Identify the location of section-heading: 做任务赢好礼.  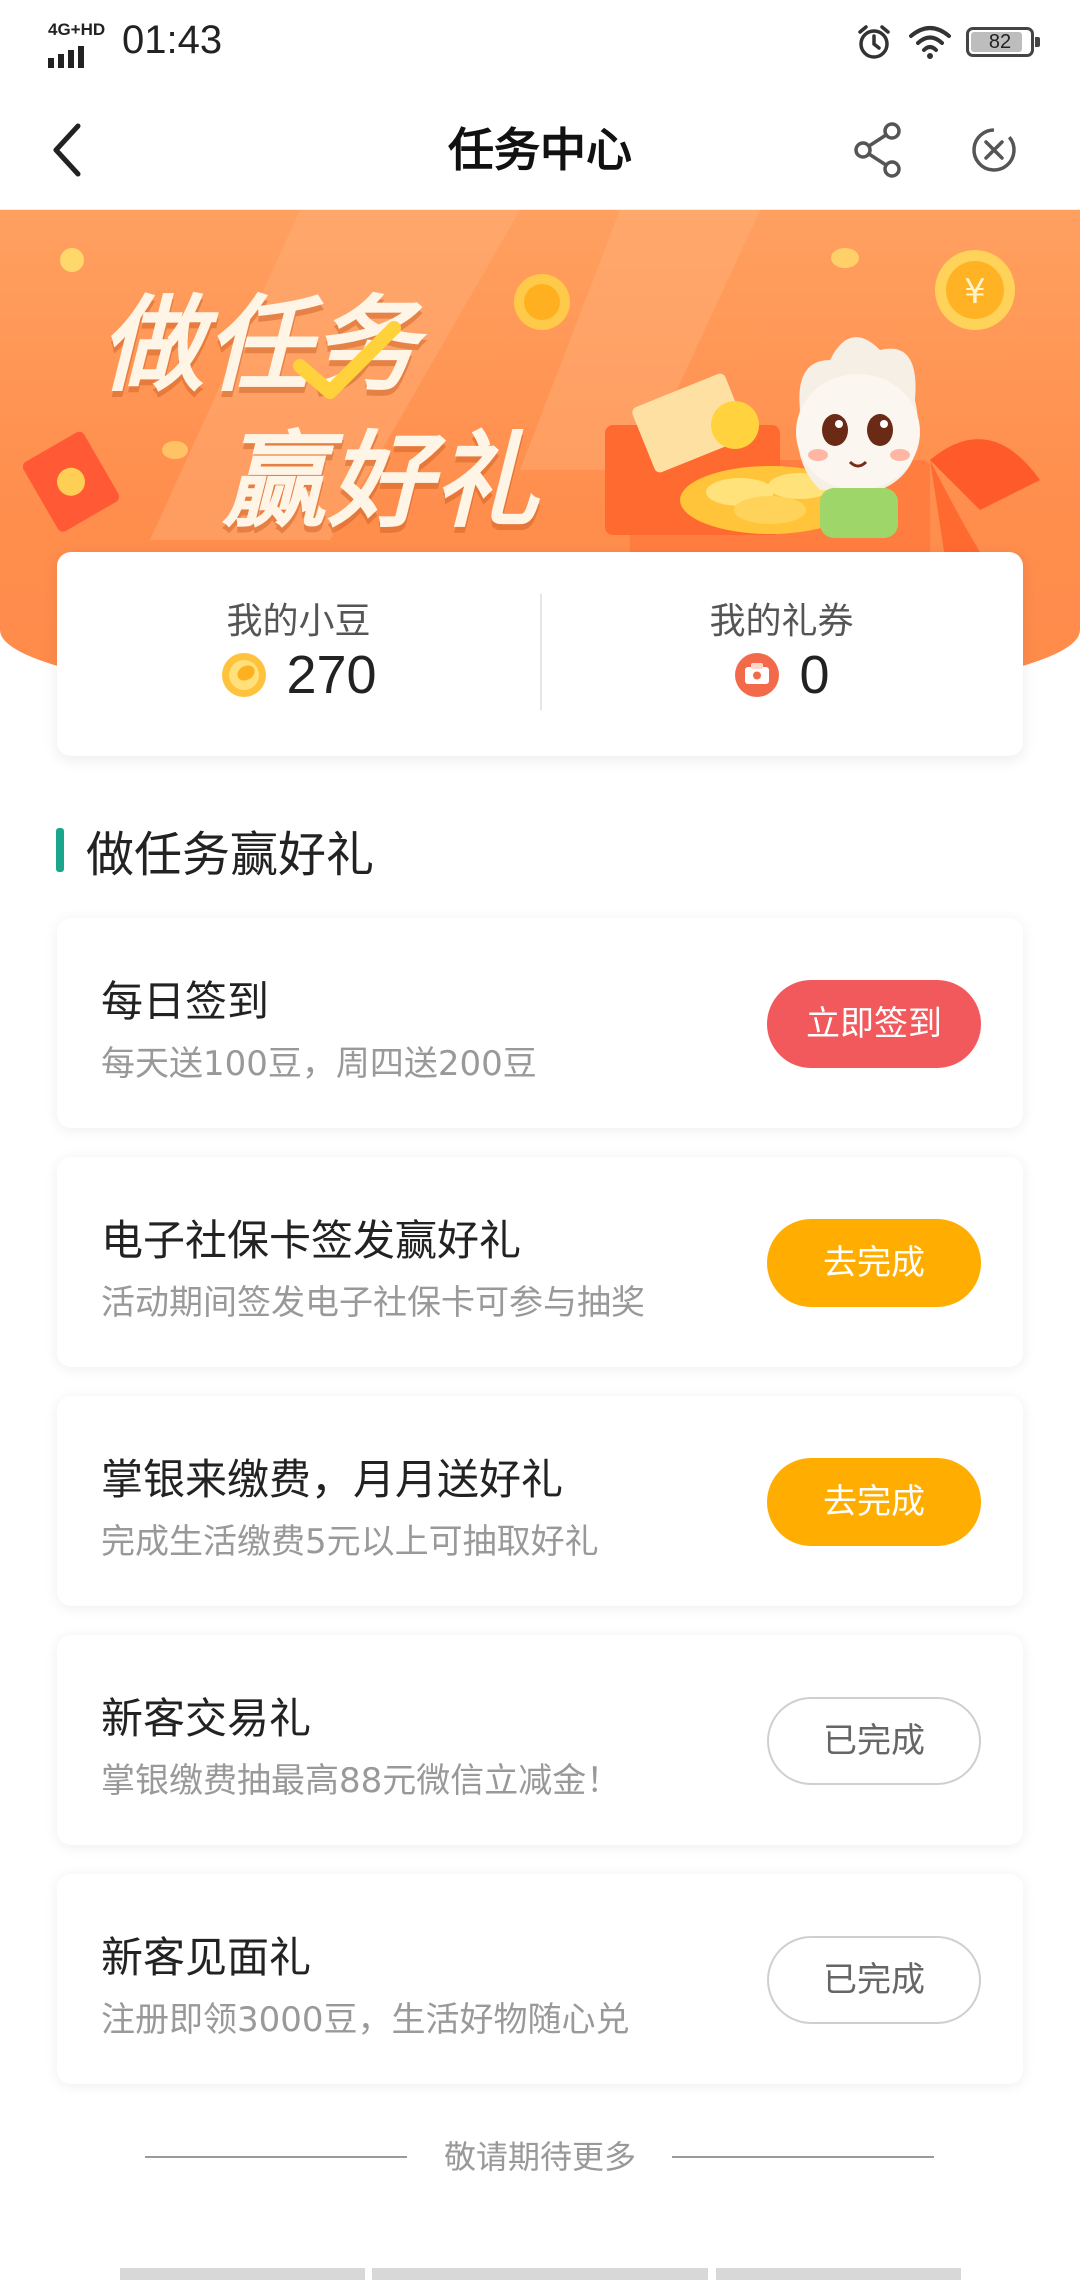
(215, 850).